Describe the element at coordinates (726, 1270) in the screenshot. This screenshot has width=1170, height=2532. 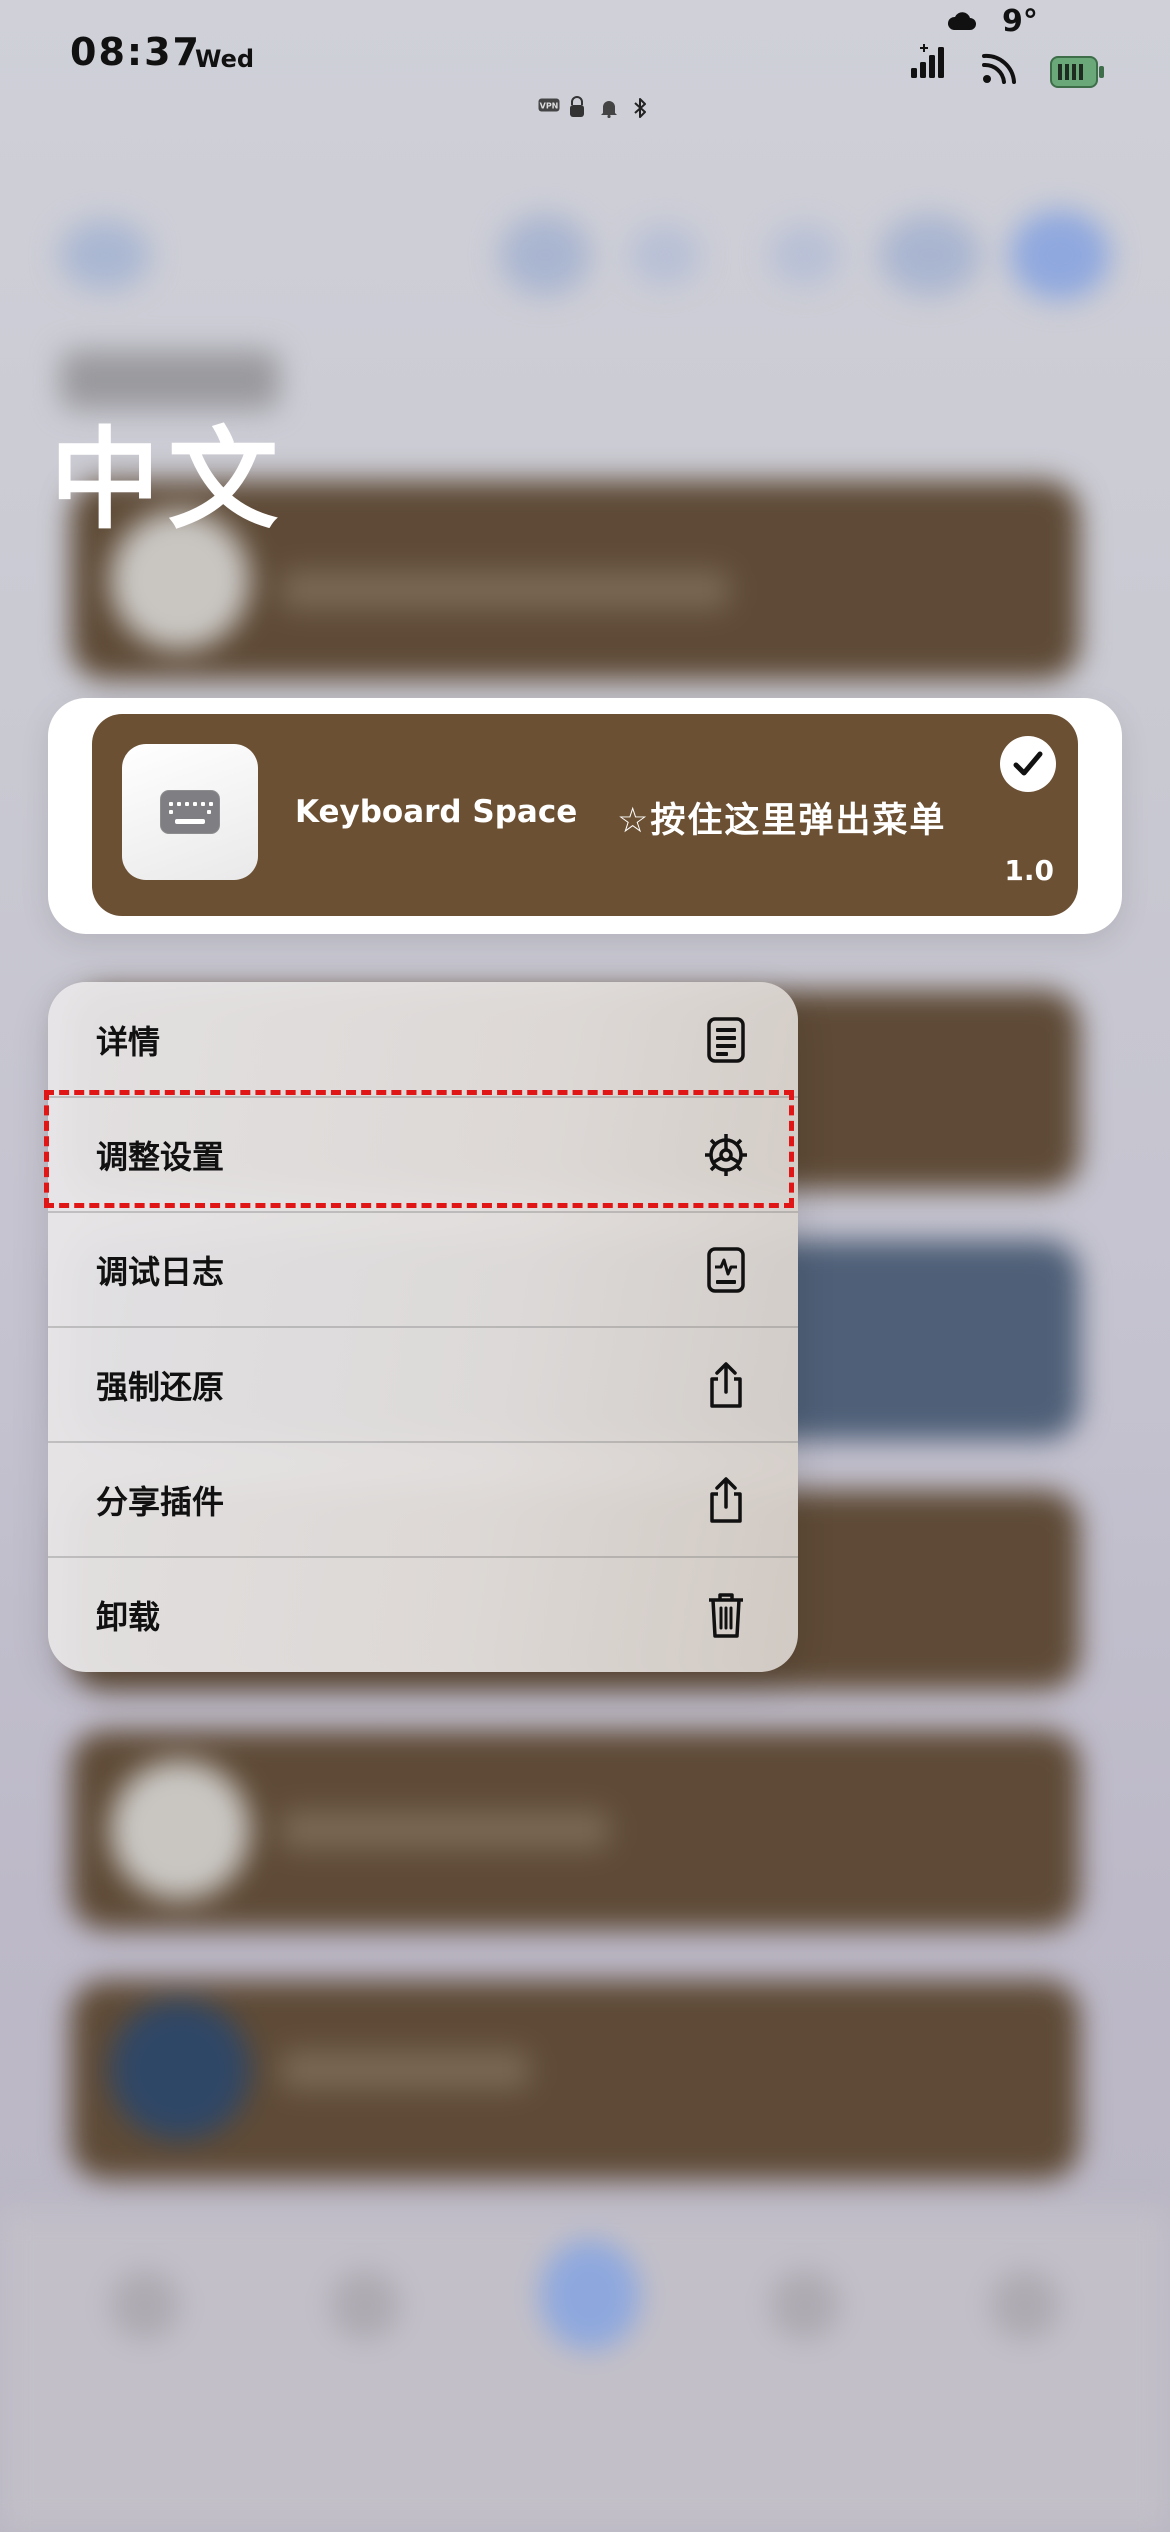
I see `log-icon` at that location.